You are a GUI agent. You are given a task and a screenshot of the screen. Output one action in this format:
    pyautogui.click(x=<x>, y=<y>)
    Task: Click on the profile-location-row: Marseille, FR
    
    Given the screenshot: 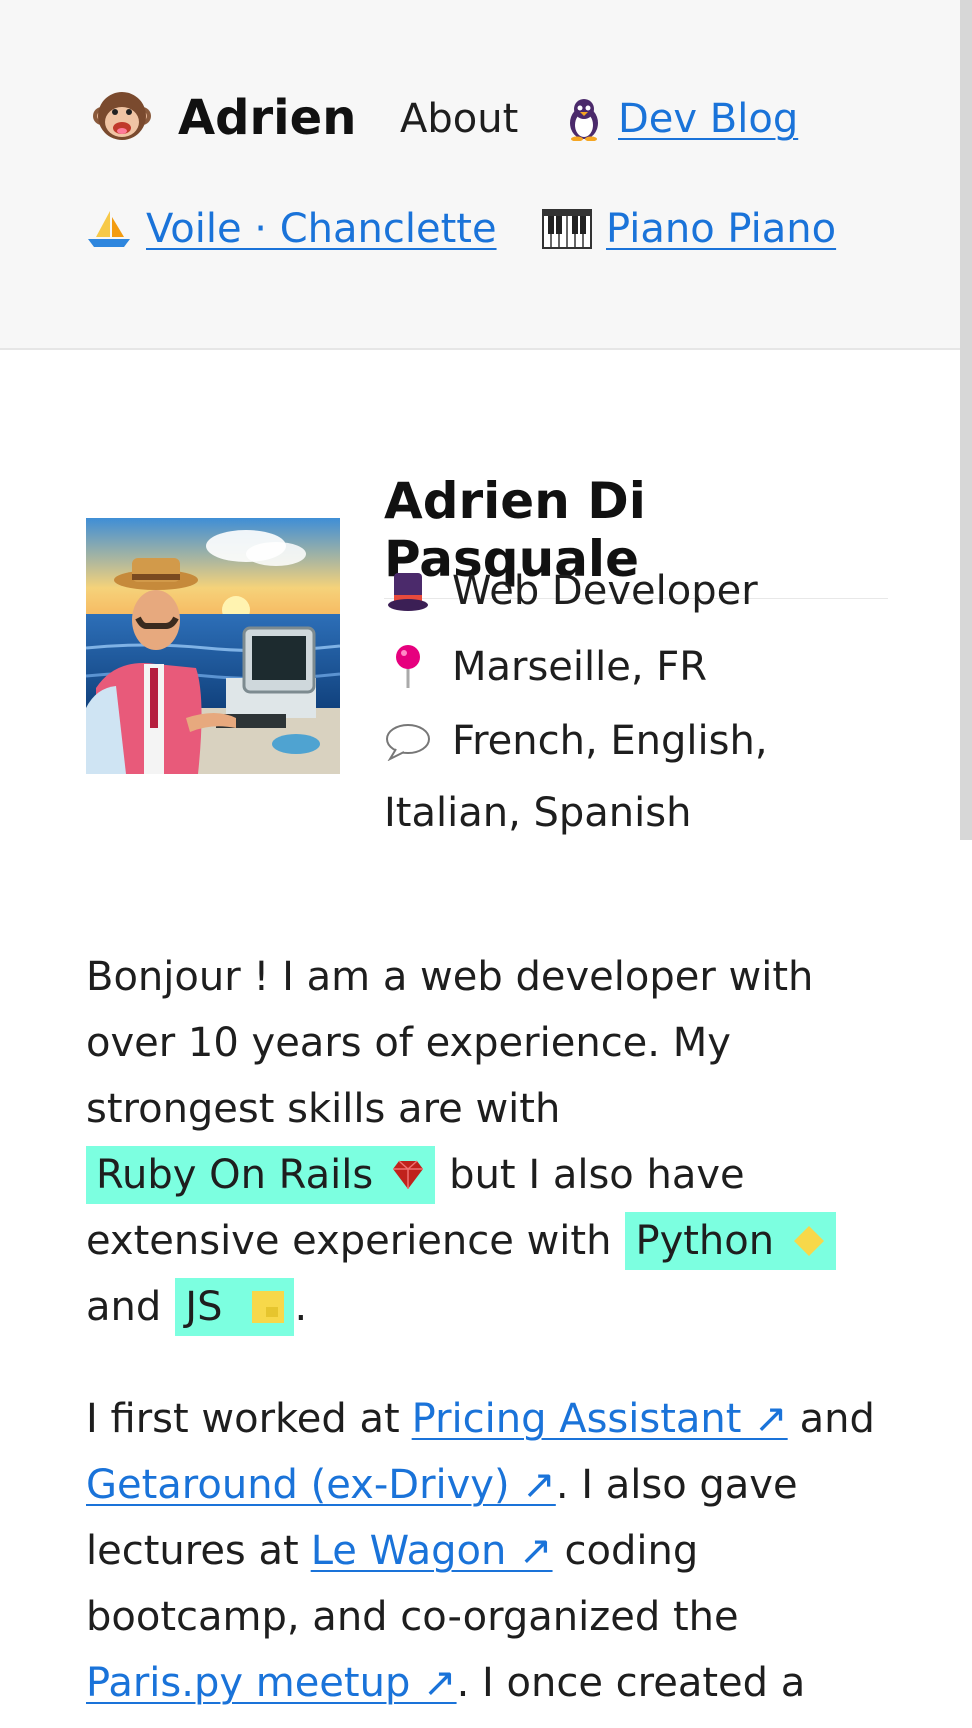 What is the action you would take?
    pyautogui.click(x=545, y=667)
    